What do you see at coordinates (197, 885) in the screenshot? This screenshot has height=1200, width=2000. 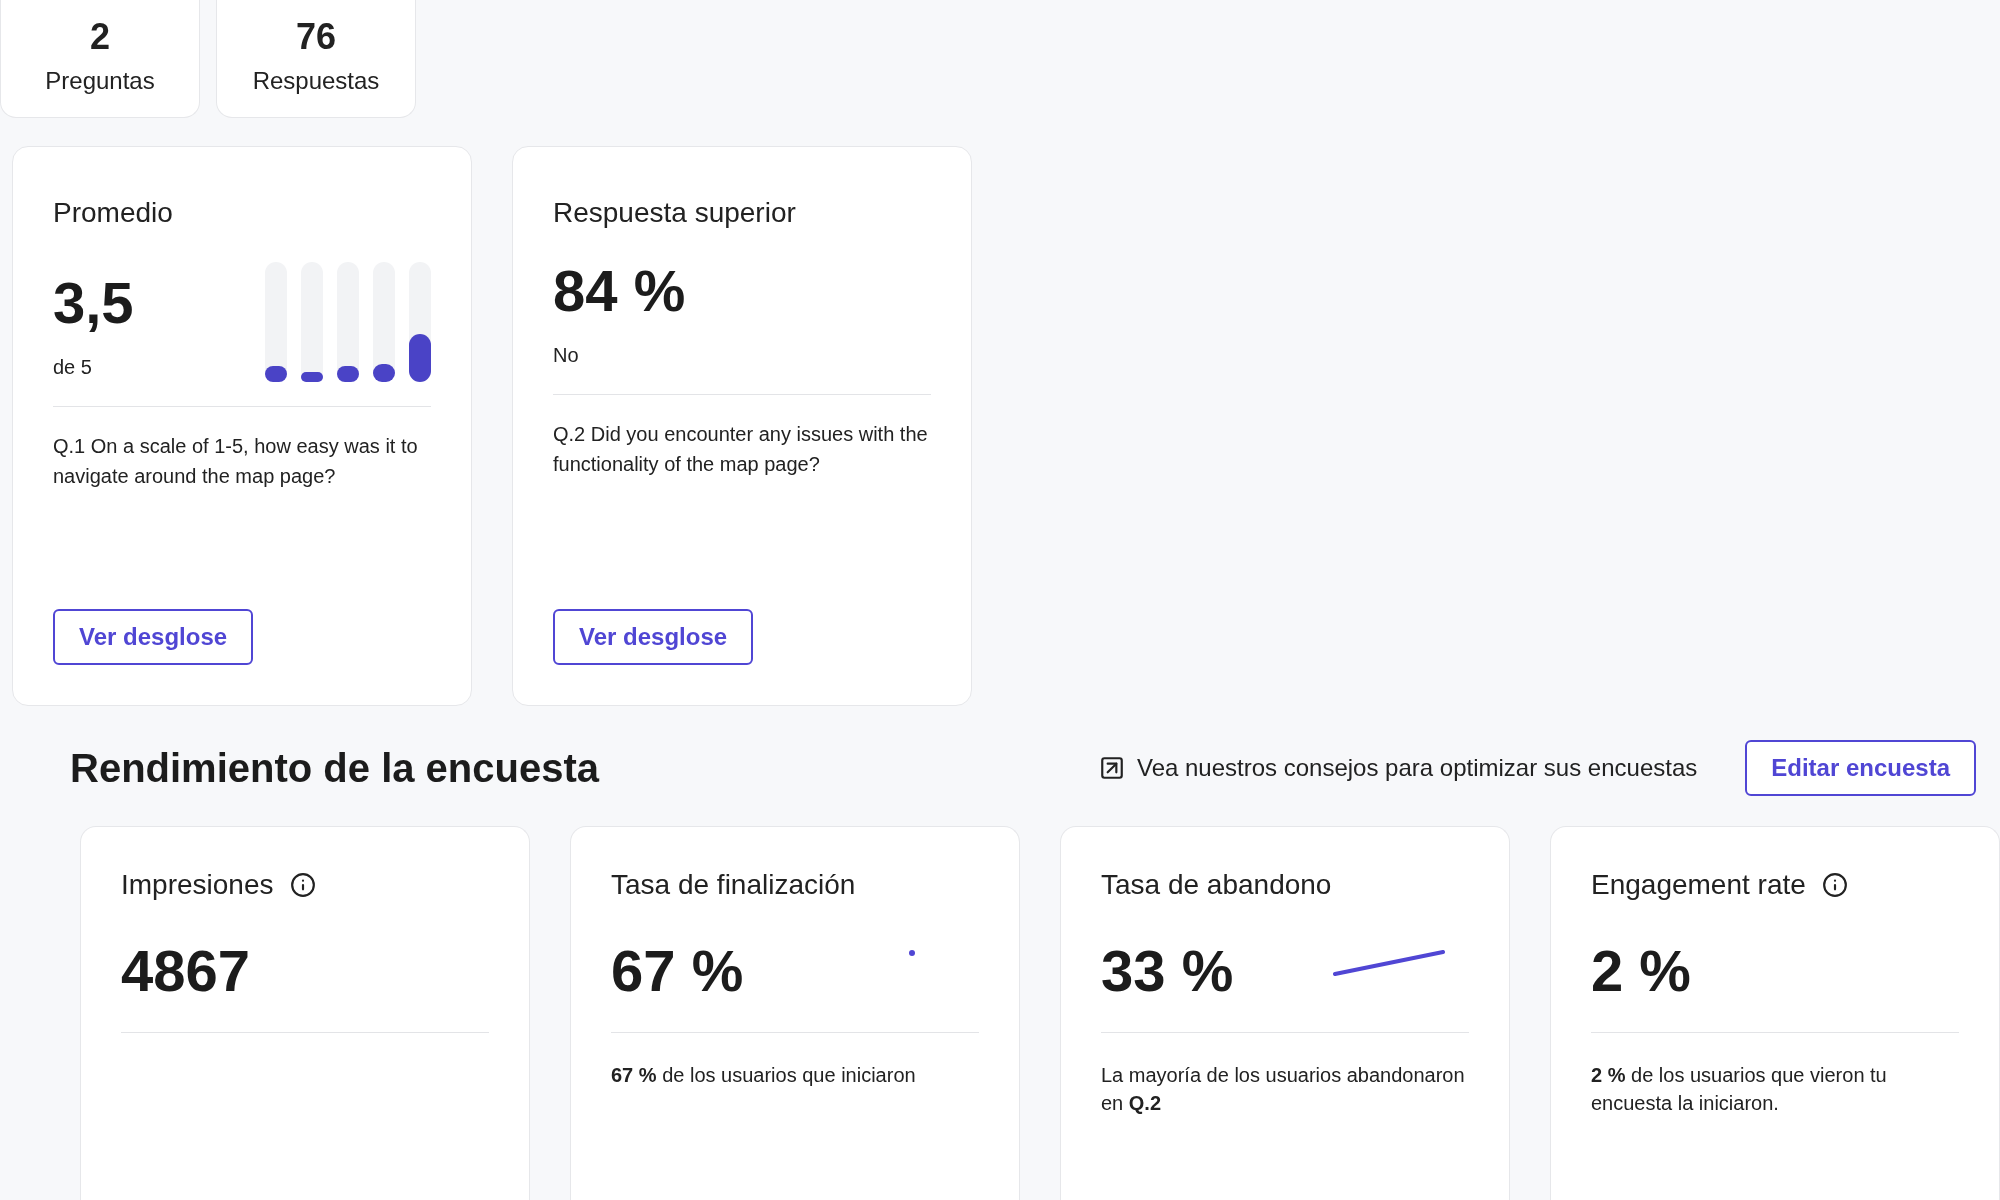 I see `metric-title: Impresiones` at bounding box center [197, 885].